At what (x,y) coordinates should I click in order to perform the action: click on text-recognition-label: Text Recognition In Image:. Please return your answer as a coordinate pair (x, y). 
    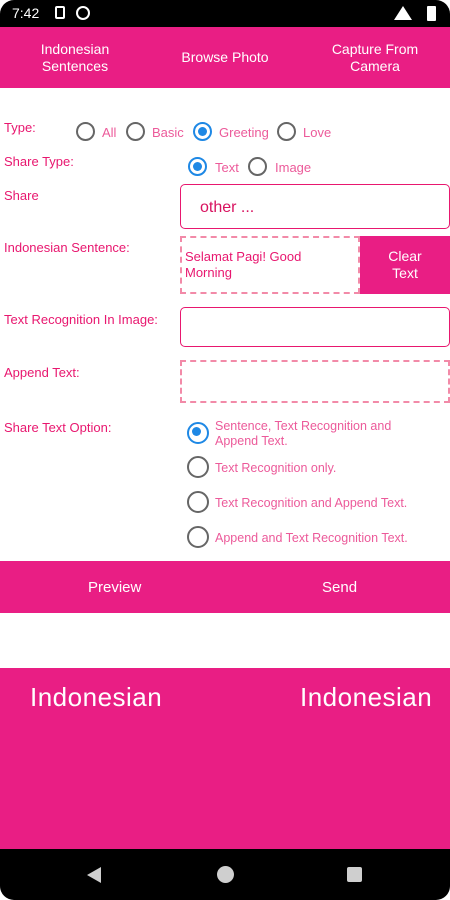
    Looking at the image, I should click on (81, 319).